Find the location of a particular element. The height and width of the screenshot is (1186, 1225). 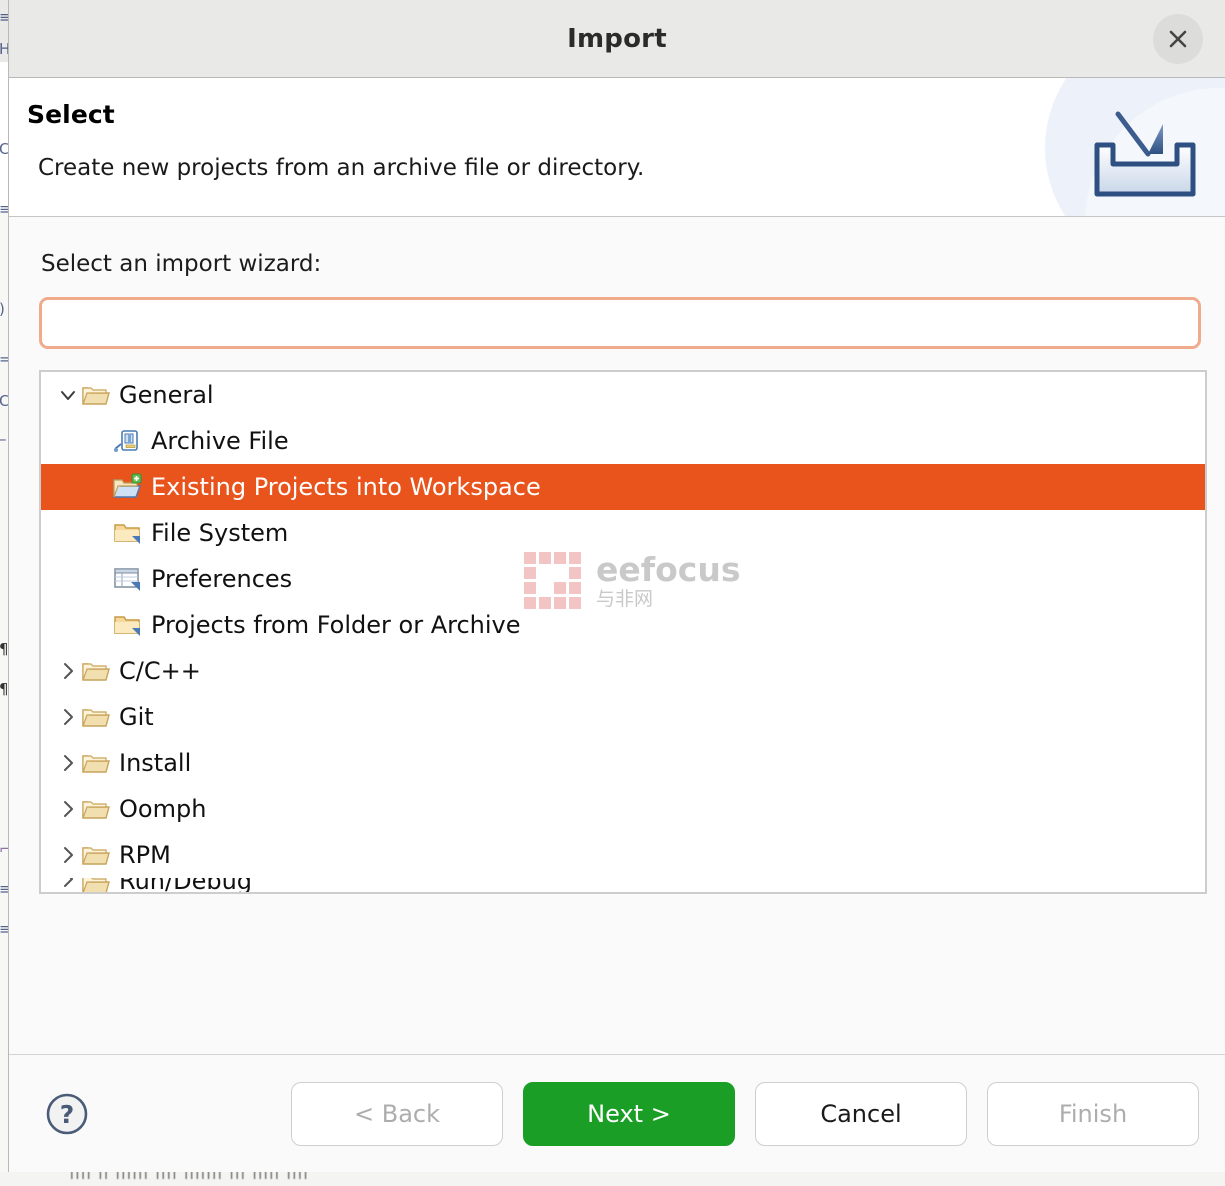

tree-item: C/C++ is located at coordinates (623, 671).